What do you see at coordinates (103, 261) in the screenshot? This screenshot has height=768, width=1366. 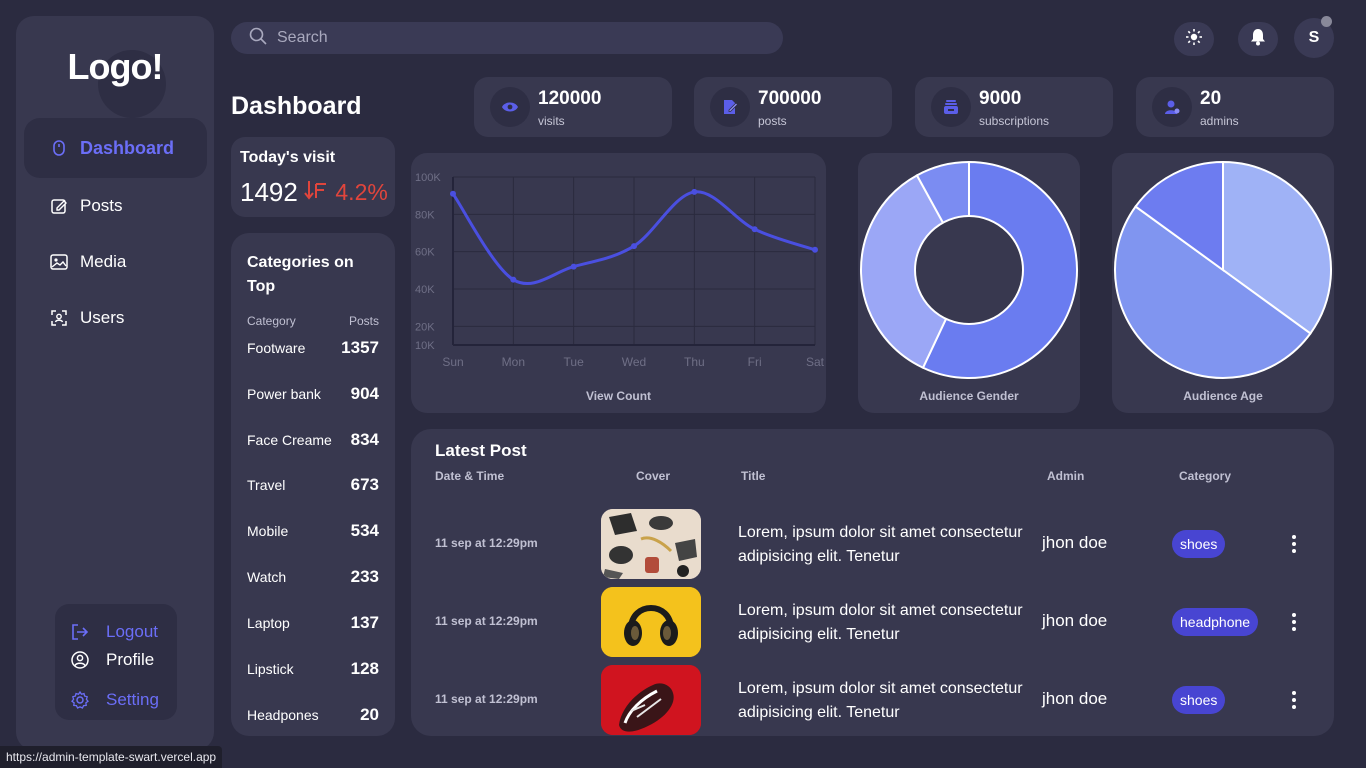 I see `sidebar-item-label: Media` at bounding box center [103, 261].